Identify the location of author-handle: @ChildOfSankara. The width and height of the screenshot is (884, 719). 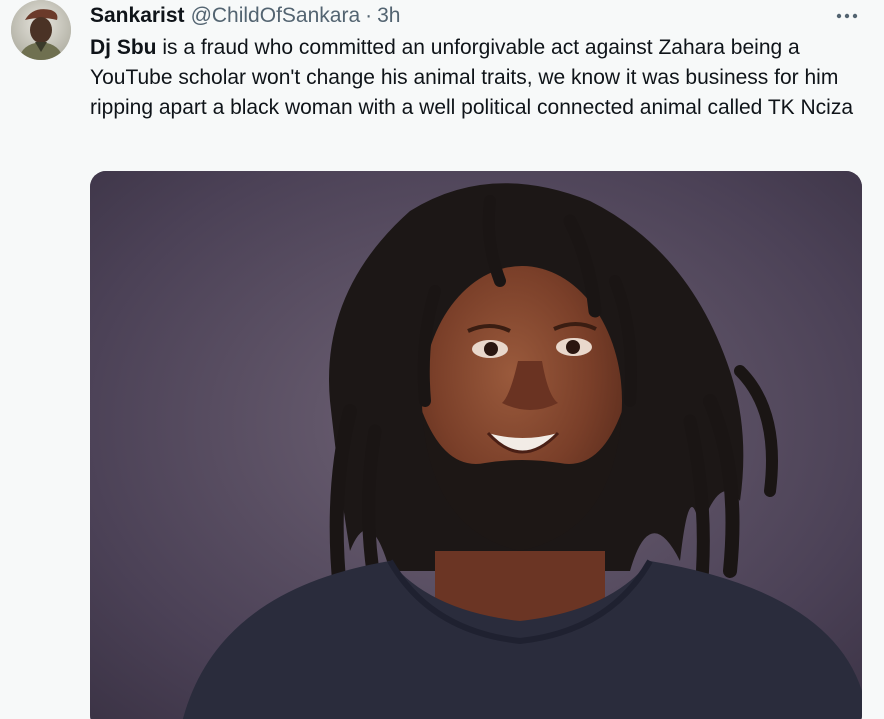
(276, 16).